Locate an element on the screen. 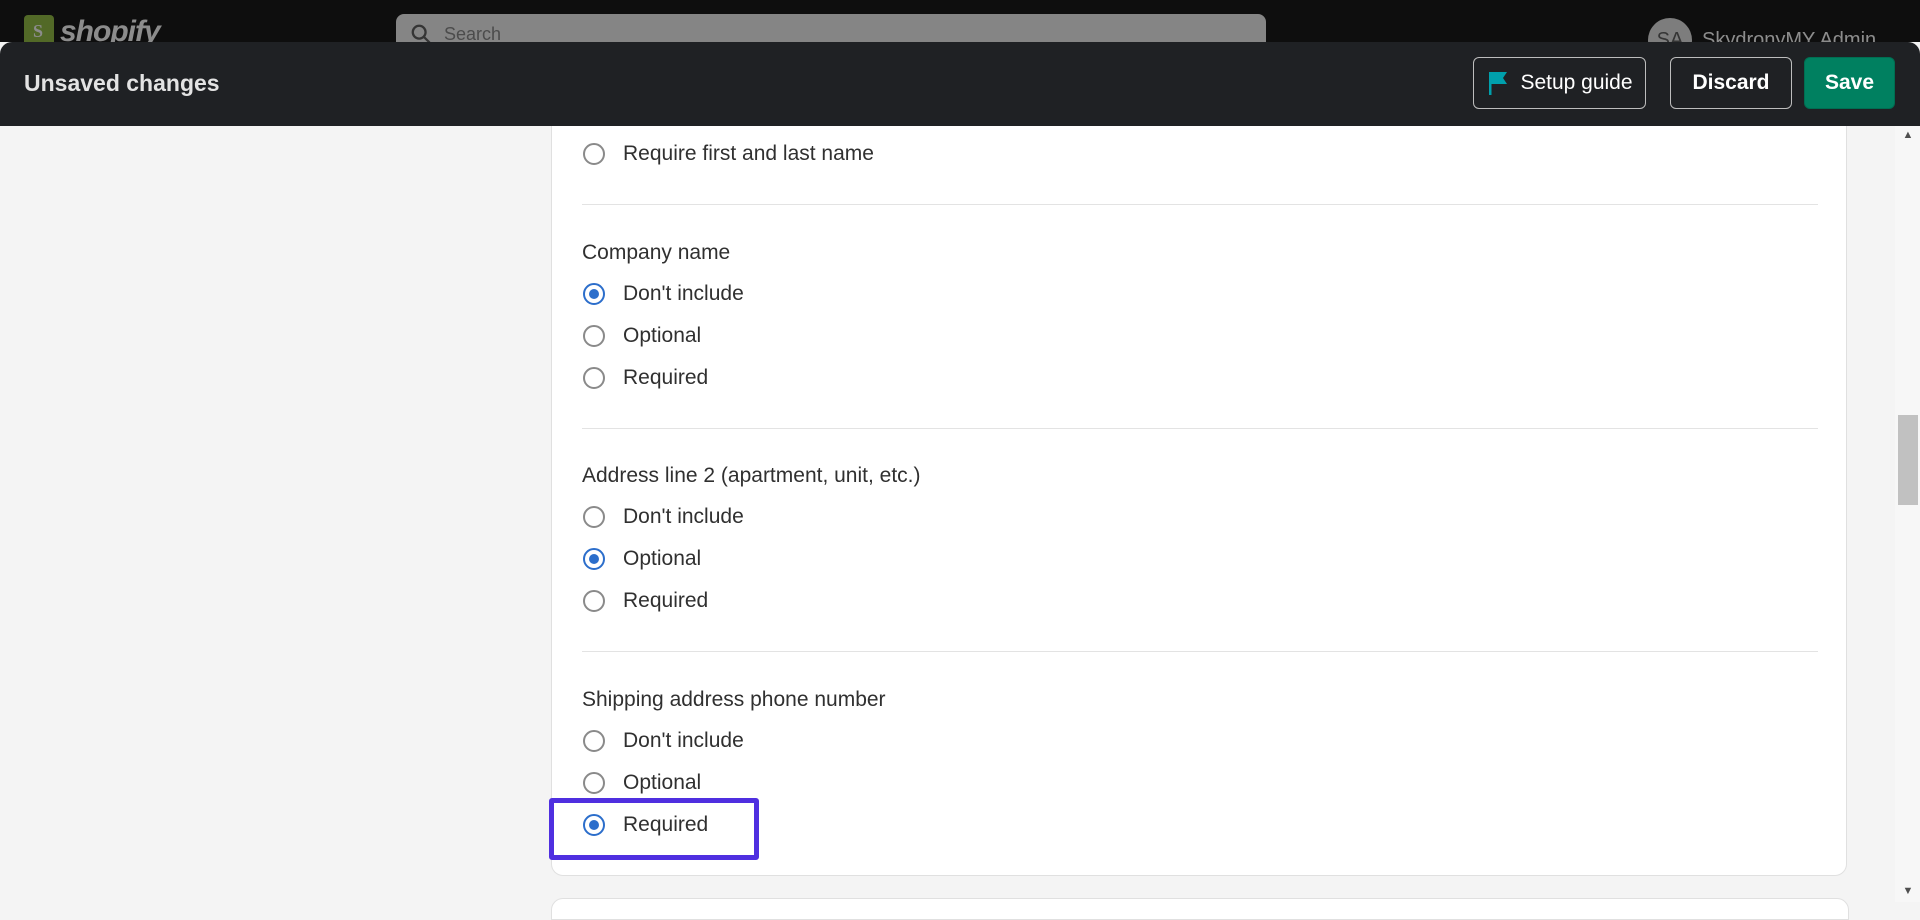 The height and width of the screenshot is (920, 1920). highlight-annotation-box is located at coordinates (654, 829).